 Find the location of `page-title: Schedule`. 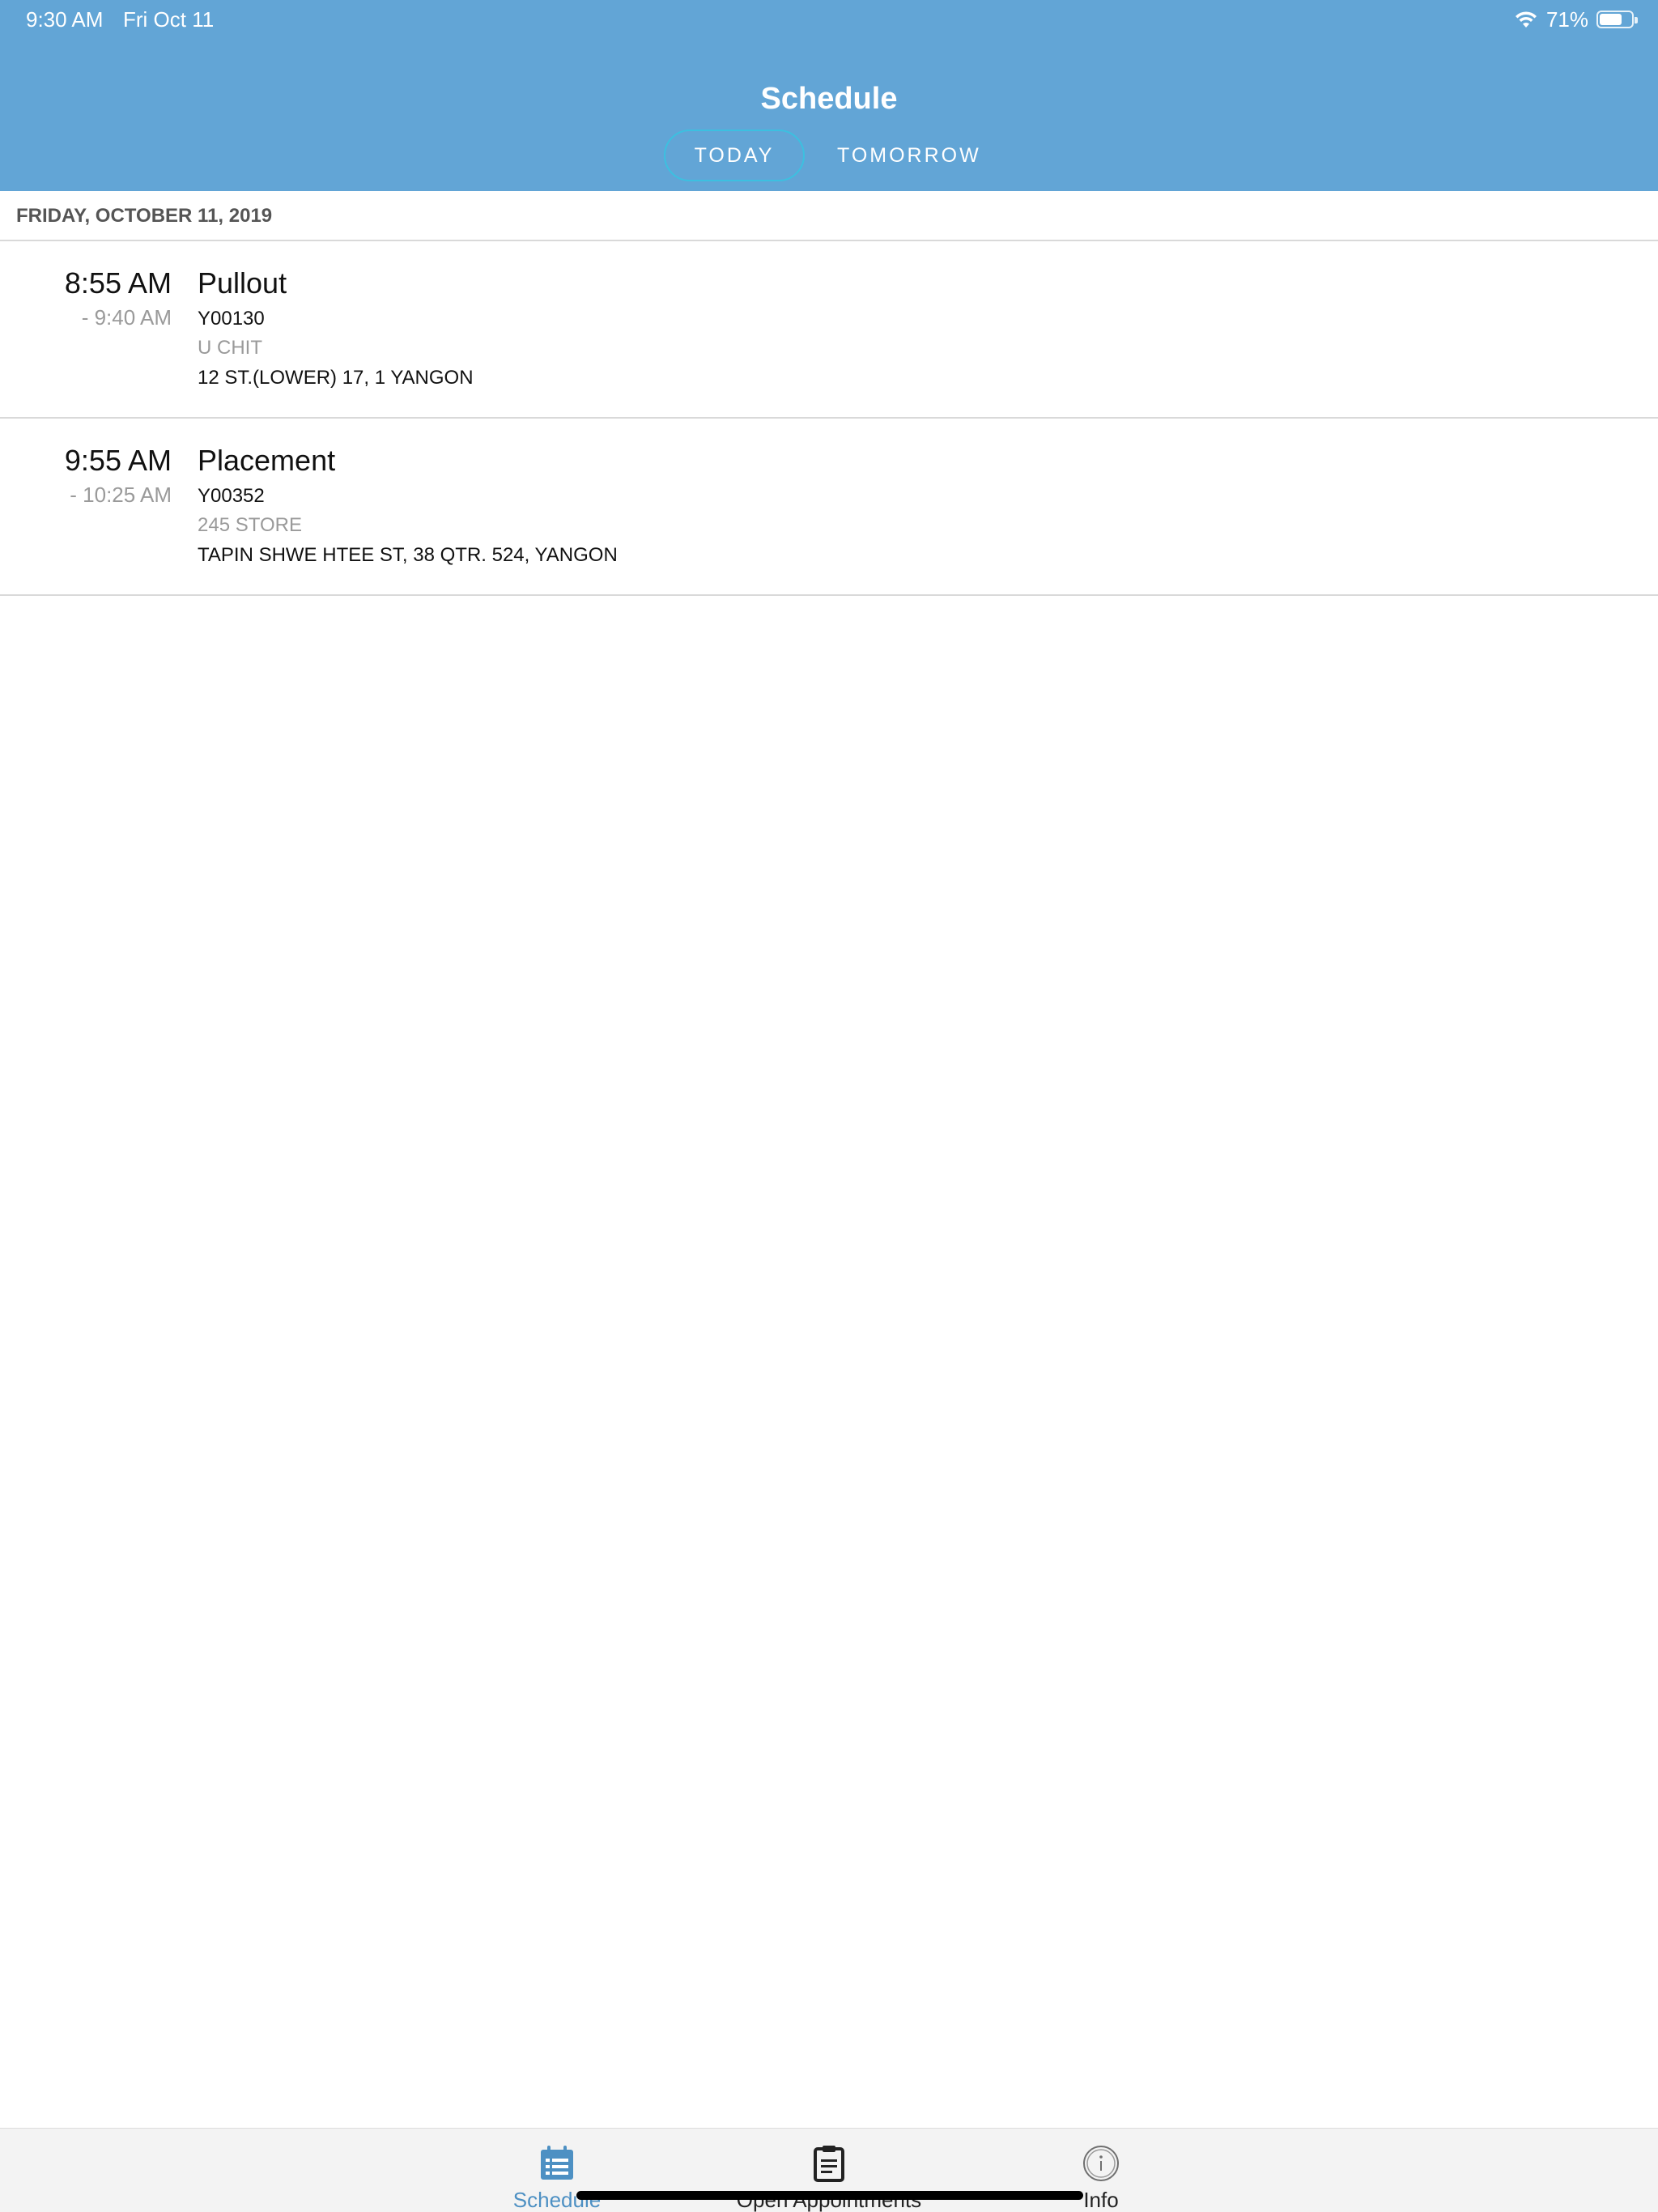

page-title: Schedule is located at coordinates (829, 99).